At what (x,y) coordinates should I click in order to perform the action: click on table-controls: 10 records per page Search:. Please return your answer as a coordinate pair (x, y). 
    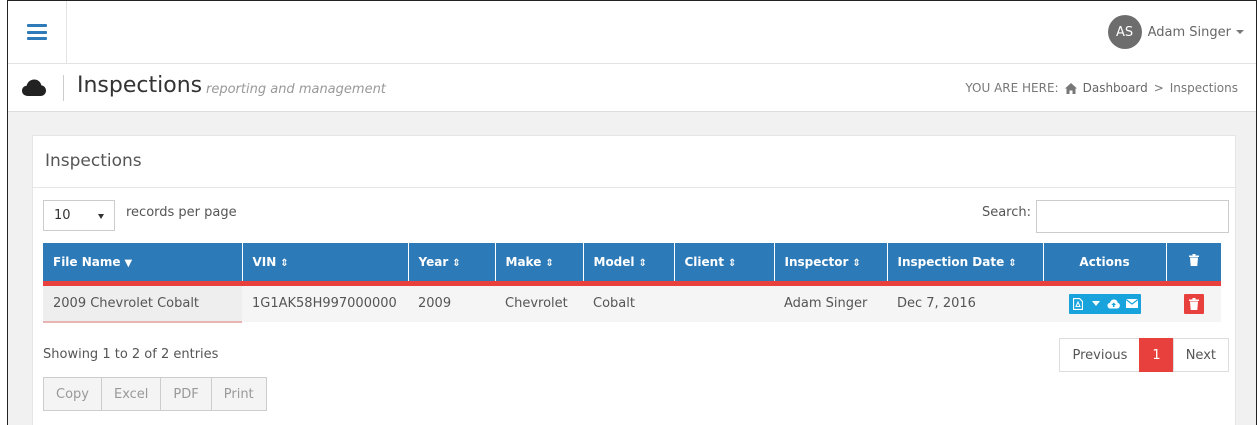
    Looking at the image, I should click on (634, 210).